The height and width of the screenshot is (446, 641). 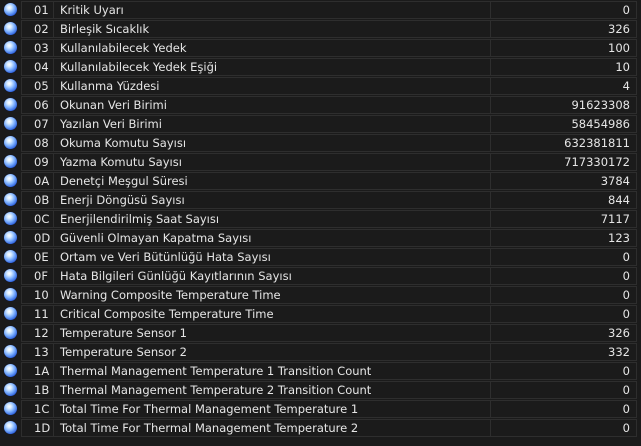 What do you see at coordinates (37, 123) in the screenshot?
I see `attribute-id: 07` at bounding box center [37, 123].